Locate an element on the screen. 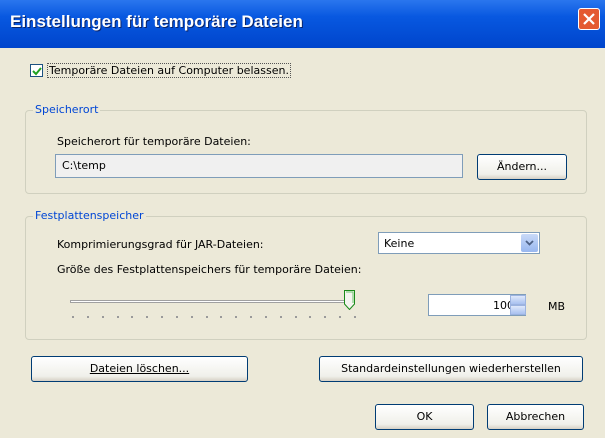  chevron-down-icon is located at coordinates (529, 243).